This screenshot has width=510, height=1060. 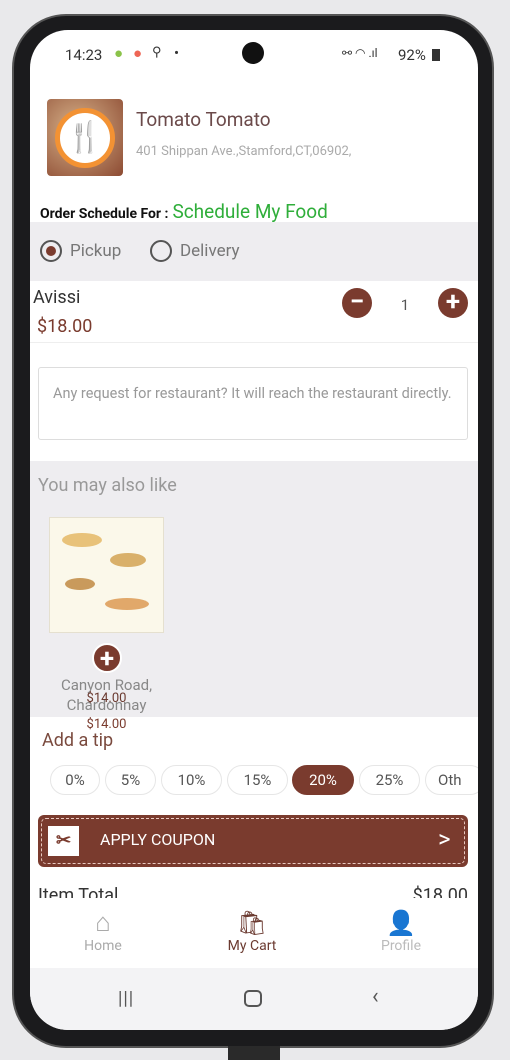 What do you see at coordinates (104, 214) in the screenshot?
I see `schedule-label: Order Schedule For :` at bounding box center [104, 214].